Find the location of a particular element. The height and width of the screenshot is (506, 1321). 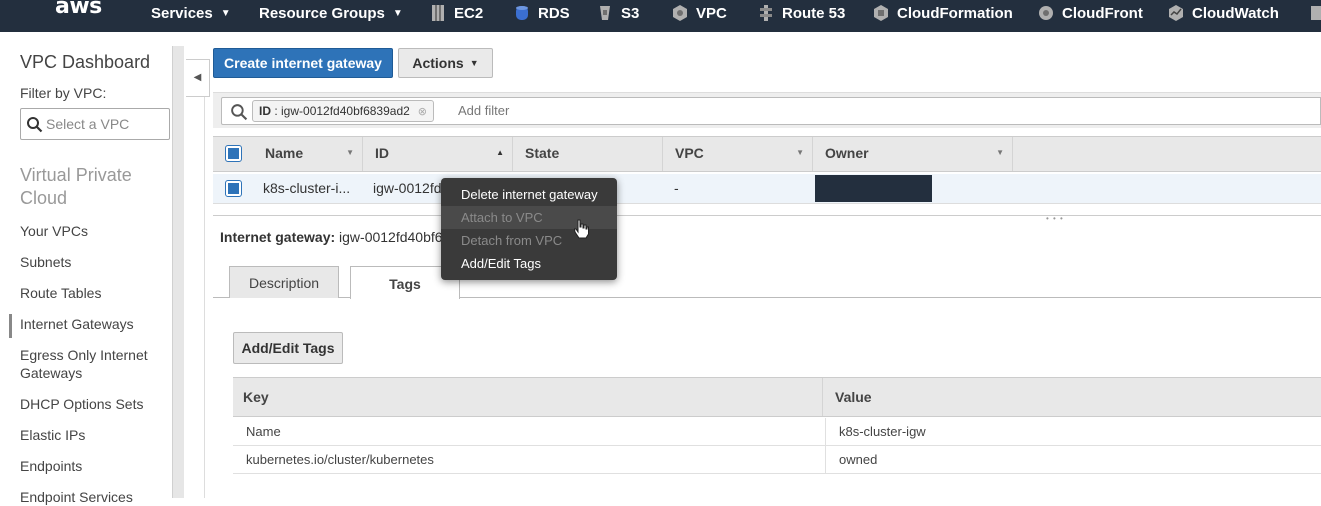

column-header-owner: Owner ▼ is located at coordinates (913, 154).